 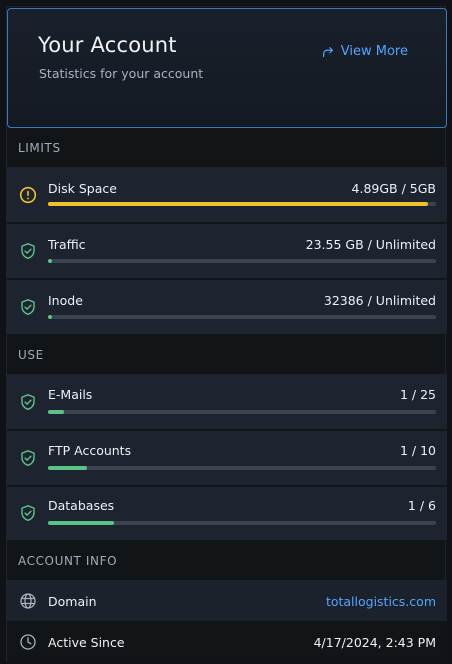 What do you see at coordinates (242, 468) in the screenshot?
I see `ftp-accounts-progress` at bounding box center [242, 468].